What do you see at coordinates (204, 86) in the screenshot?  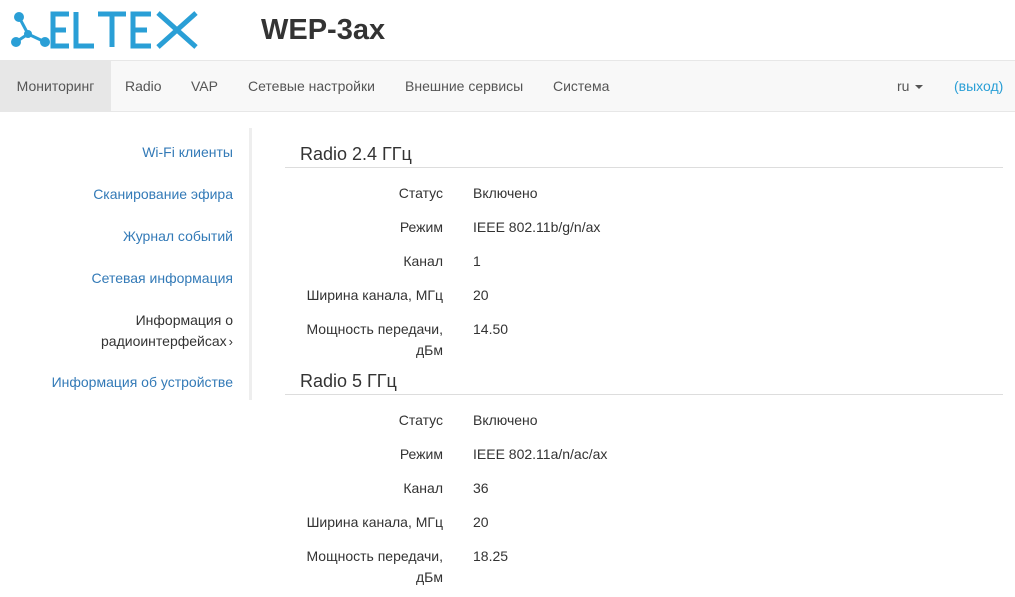 I see `nav-vap: VAP` at bounding box center [204, 86].